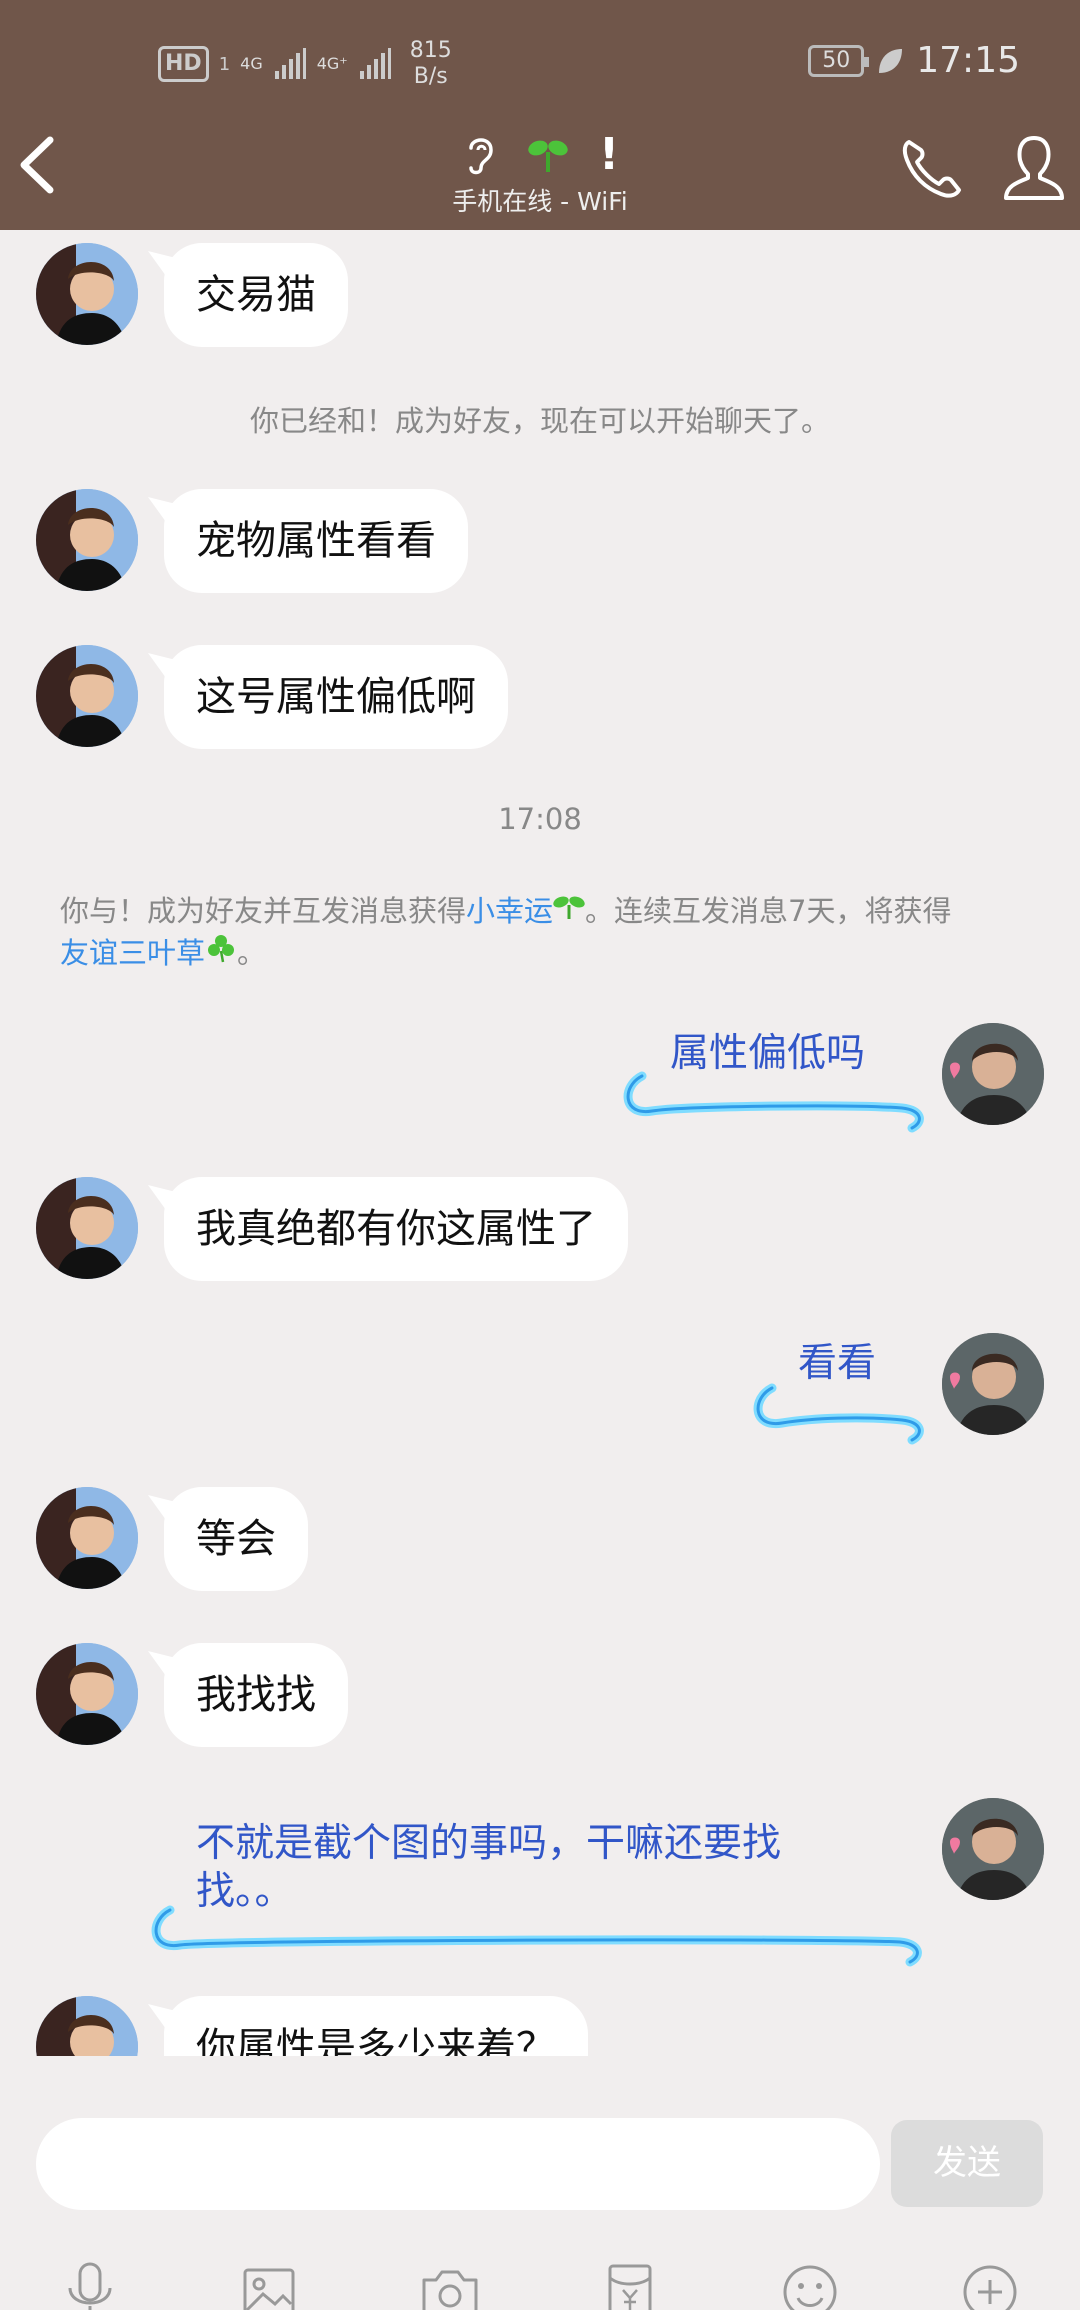  What do you see at coordinates (263, 911) in the screenshot?
I see `notice-text: 你与！成为好友并互发消息获得` at bounding box center [263, 911].